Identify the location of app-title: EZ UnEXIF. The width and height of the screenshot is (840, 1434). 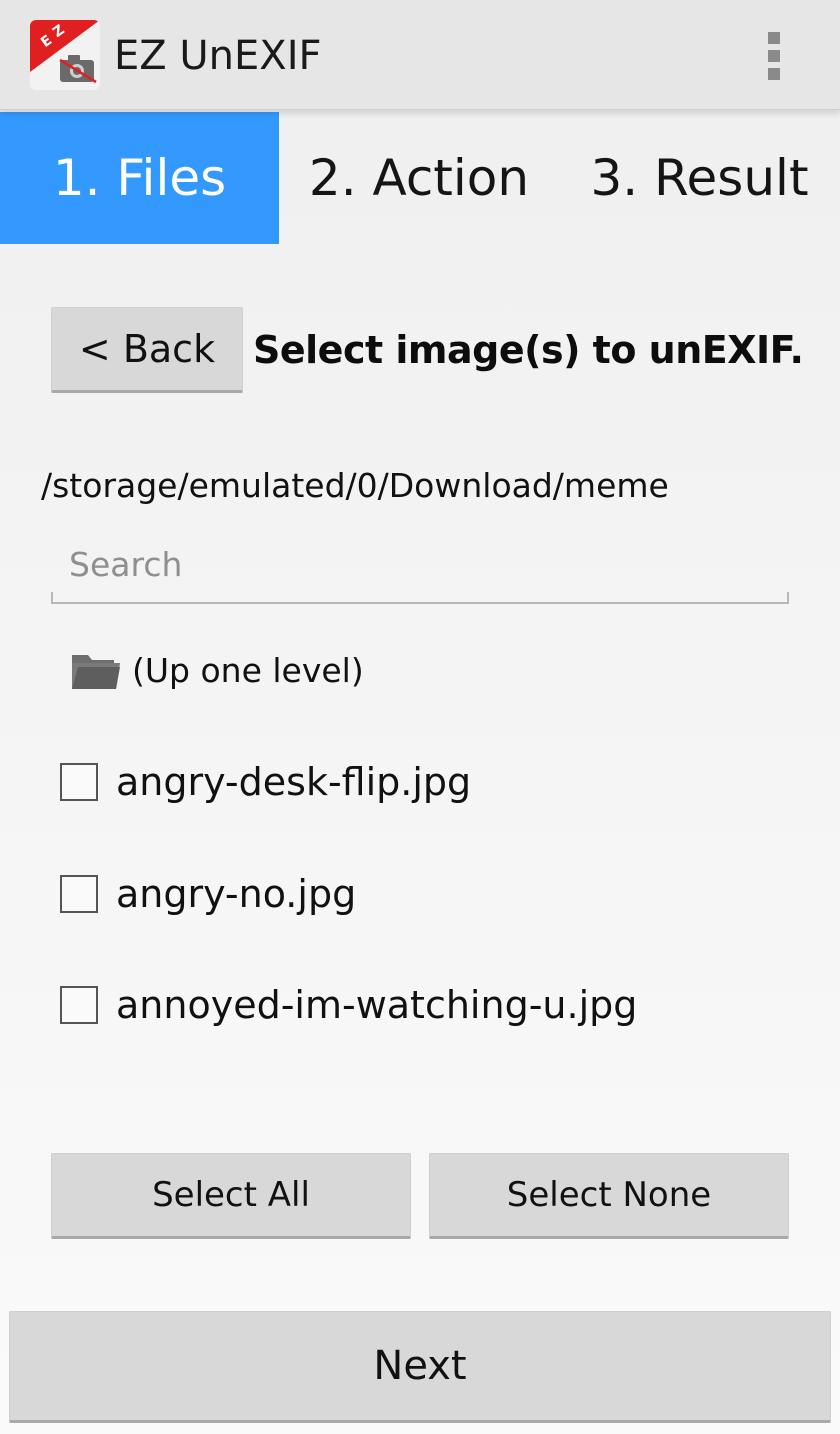
(218, 56).